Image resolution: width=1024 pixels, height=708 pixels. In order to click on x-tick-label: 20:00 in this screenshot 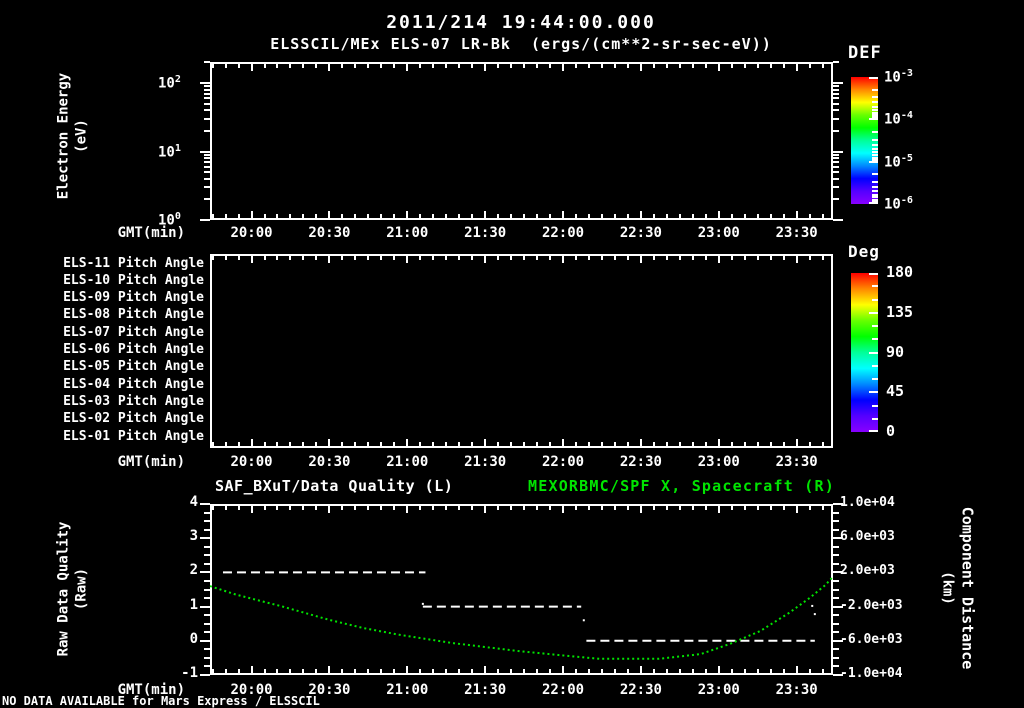, I will do `click(251, 462)`.